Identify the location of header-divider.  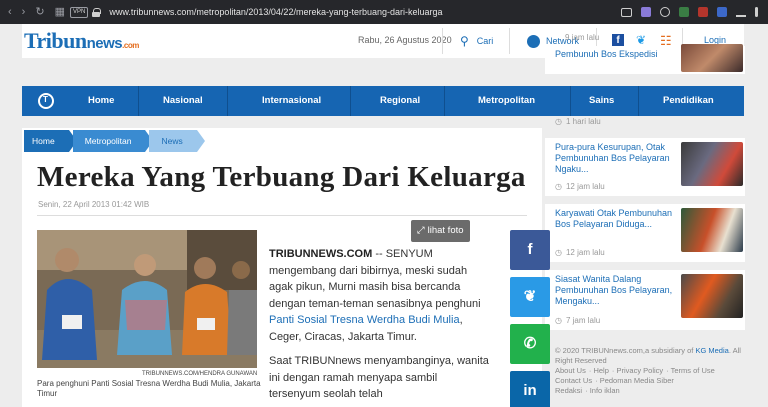
(442, 41).